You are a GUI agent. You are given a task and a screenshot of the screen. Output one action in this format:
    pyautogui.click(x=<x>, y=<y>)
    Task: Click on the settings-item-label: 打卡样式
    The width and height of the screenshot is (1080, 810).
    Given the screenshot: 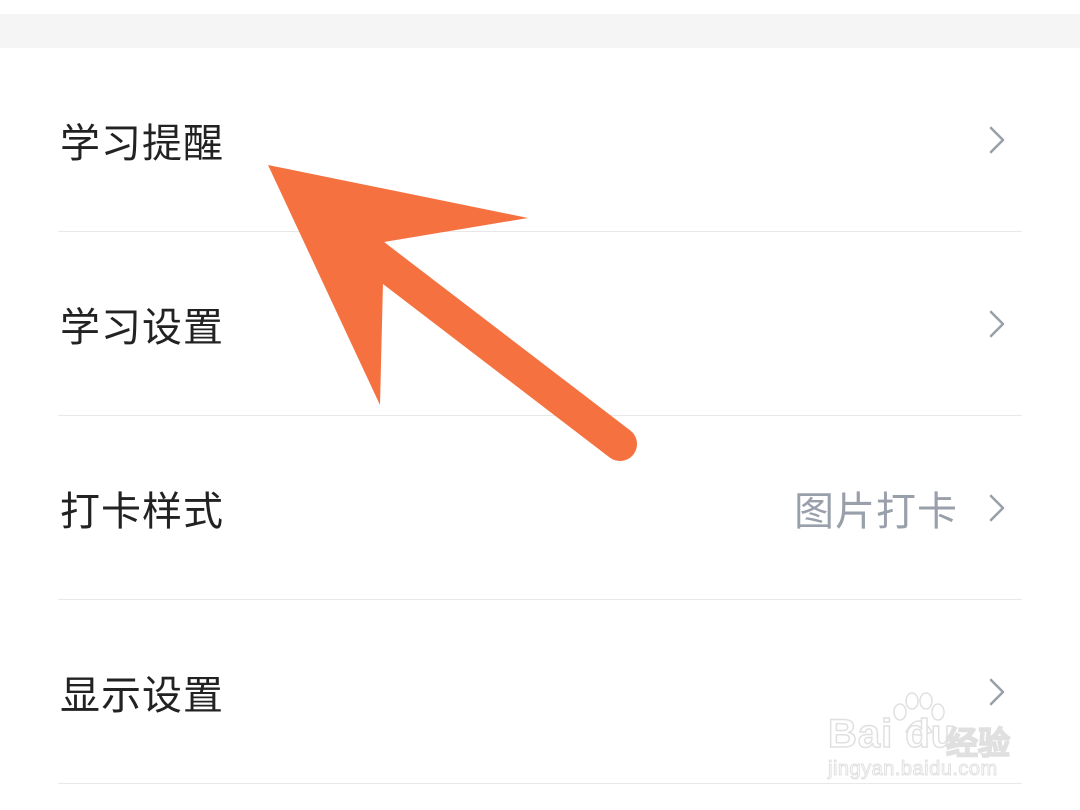 What is the action you would take?
    pyautogui.click(x=142, y=512)
    